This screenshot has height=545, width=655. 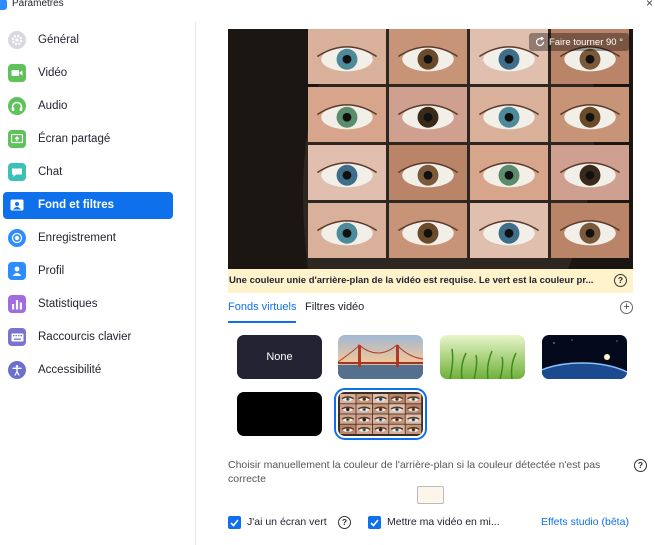 What do you see at coordinates (74, 139) in the screenshot?
I see `sidebar-item-label: Écran partagé` at bounding box center [74, 139].